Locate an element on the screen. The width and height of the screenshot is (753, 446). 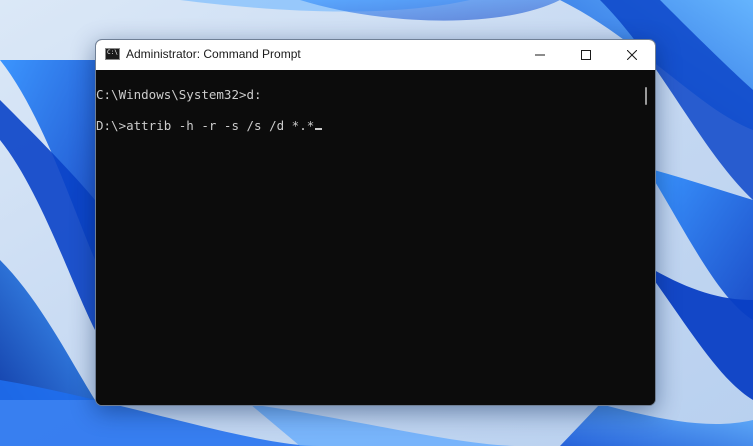
console-input-line: D:\>attrib -h -r -s /s /d *.* is located at coordinates (209, 126).